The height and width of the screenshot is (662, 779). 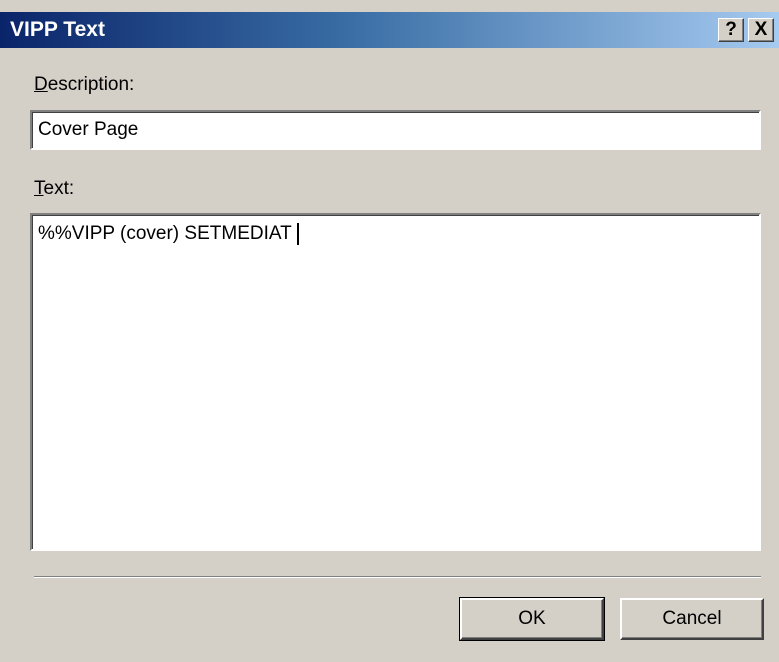 I want to click on text-label-accelerator: T, so click(x=39, y=188).